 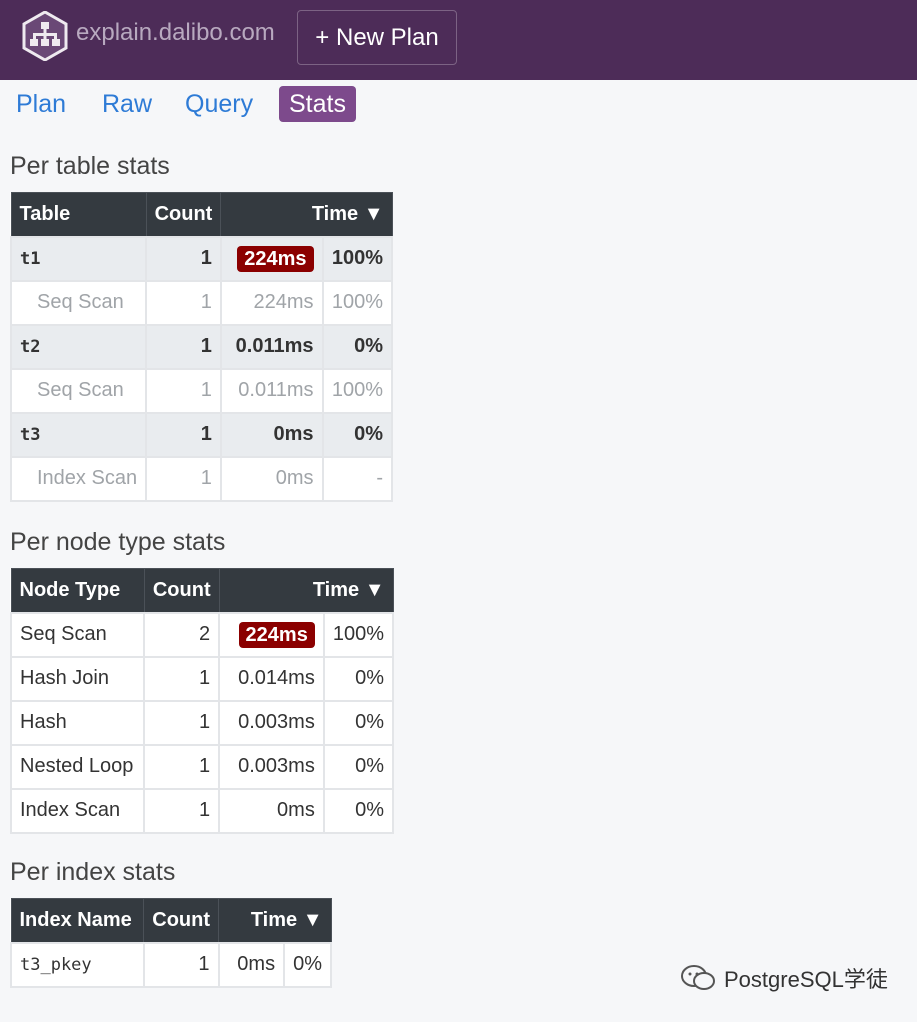 I want to click on percent-cell: -, so click(x=357, y=478).